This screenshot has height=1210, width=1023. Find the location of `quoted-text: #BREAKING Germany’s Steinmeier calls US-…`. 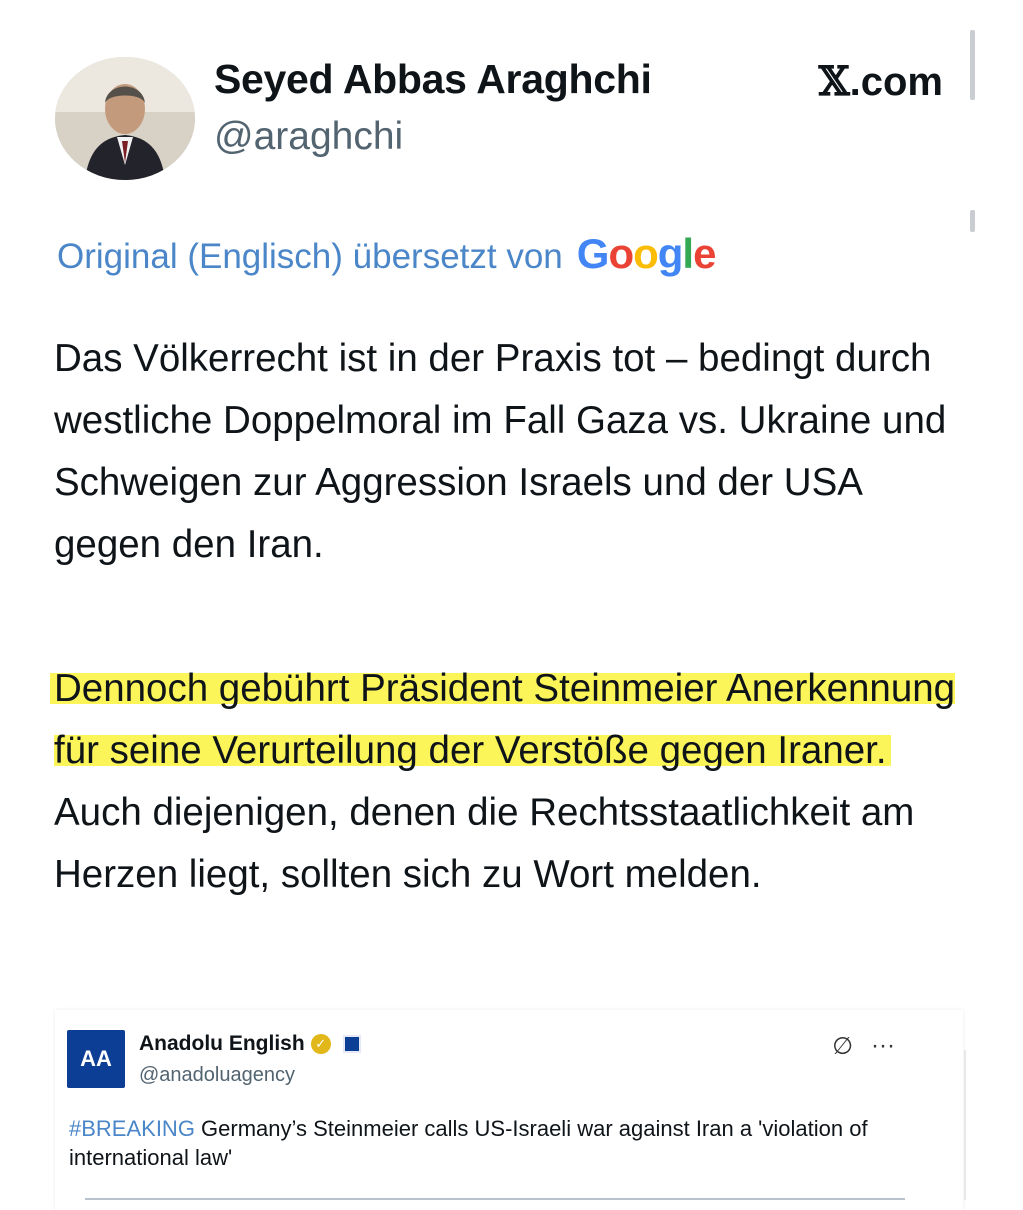

quoted-text: #BREAKING Germany’s Steinmeier calls US-… is located at coordinates (479, 1143).